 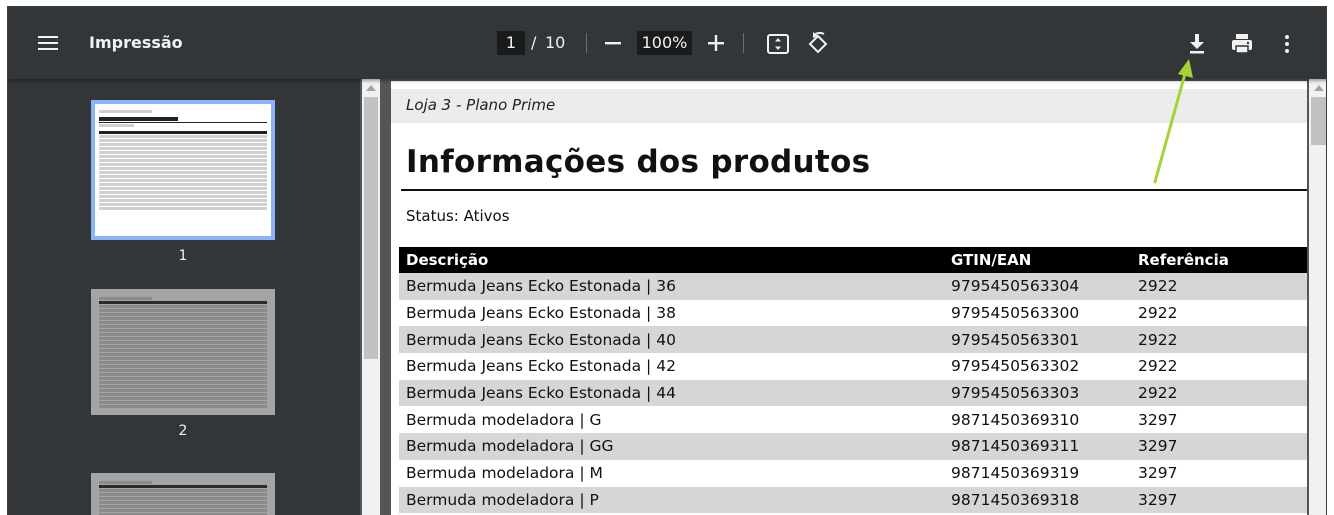 I want to click on cell-description: Bermuda Jeans Ecko Estonada | 40, so click(x=671, y=340).